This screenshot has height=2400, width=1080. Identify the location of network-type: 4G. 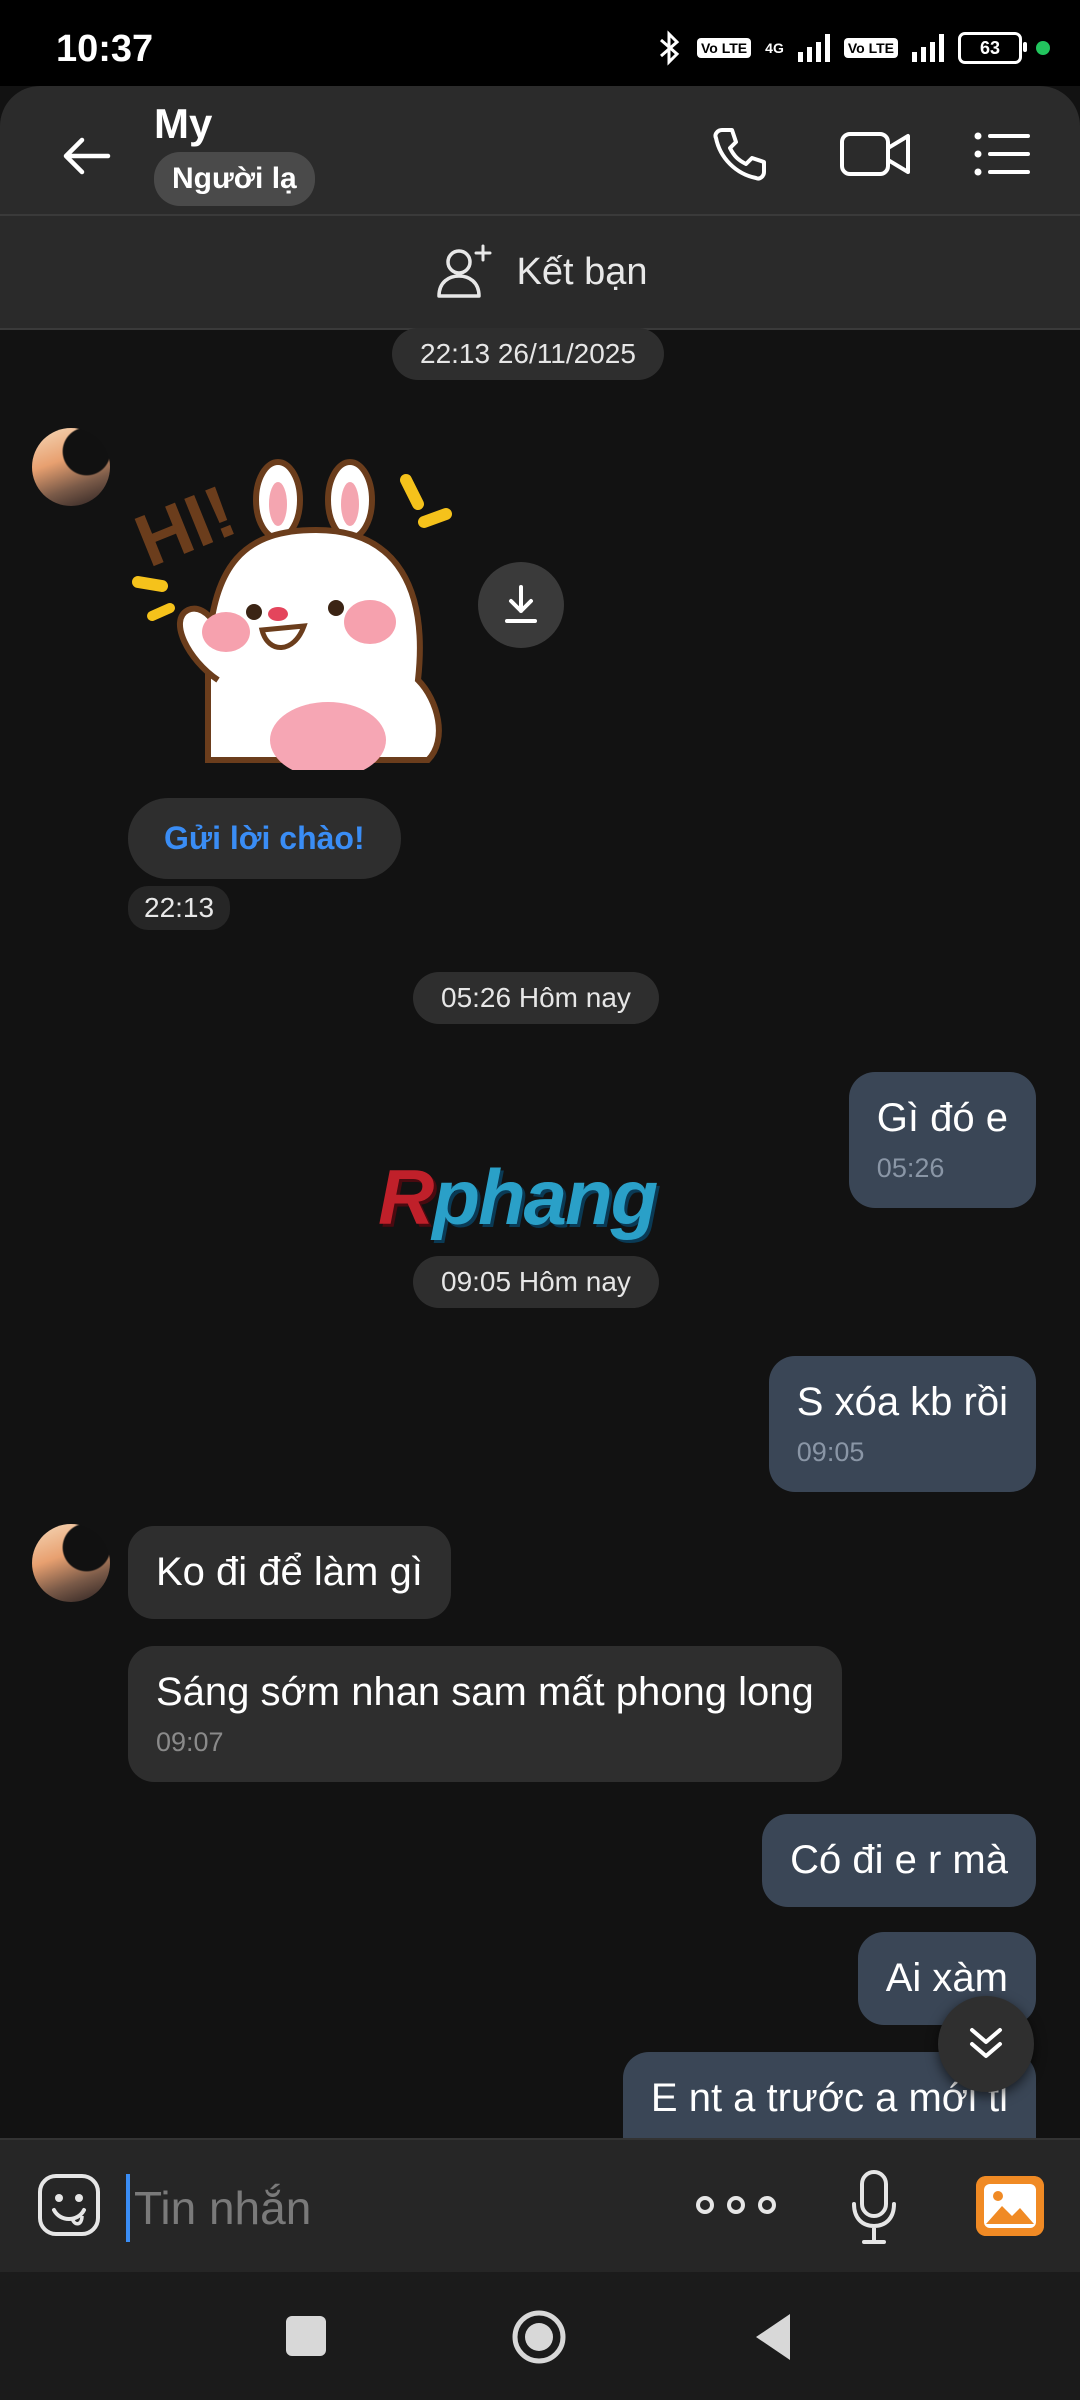
(774, 48).